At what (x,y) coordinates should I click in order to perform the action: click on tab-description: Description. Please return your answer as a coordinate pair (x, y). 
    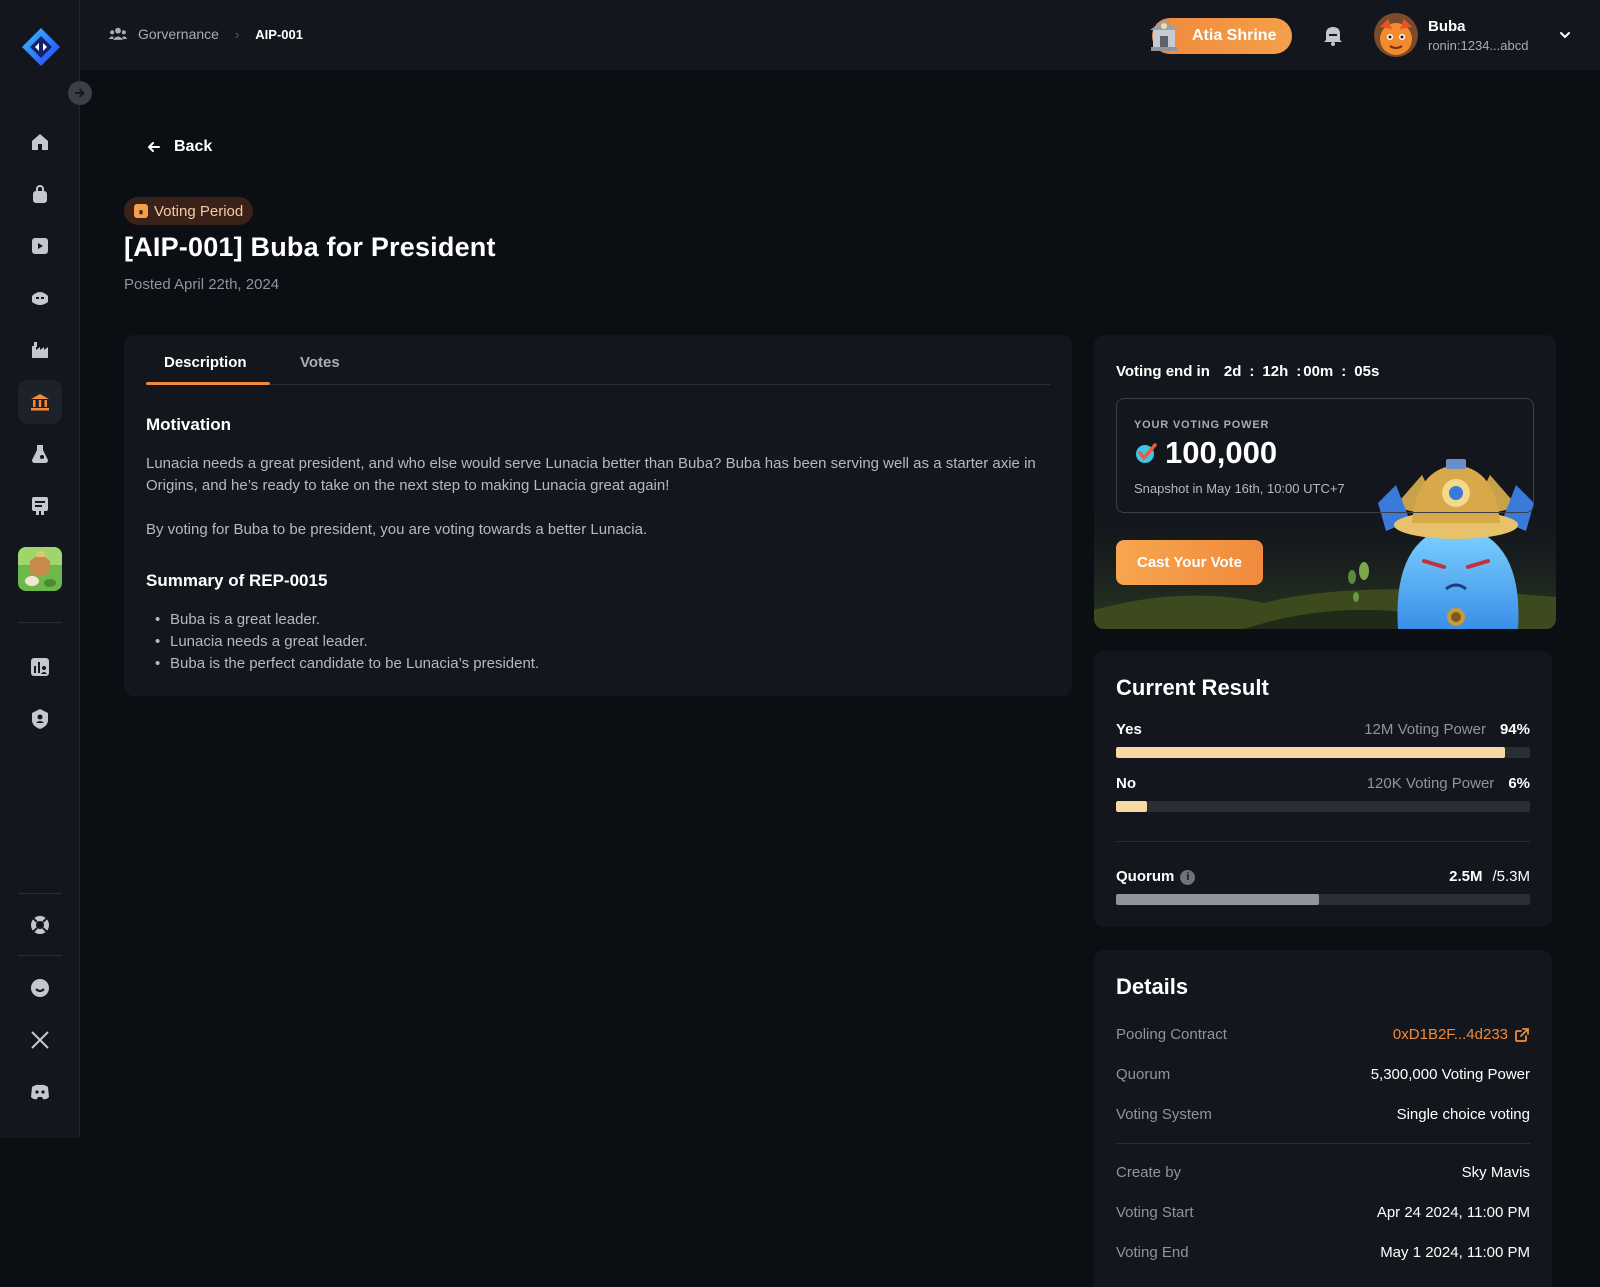
    Looking at the image, I should click on (205, 362).